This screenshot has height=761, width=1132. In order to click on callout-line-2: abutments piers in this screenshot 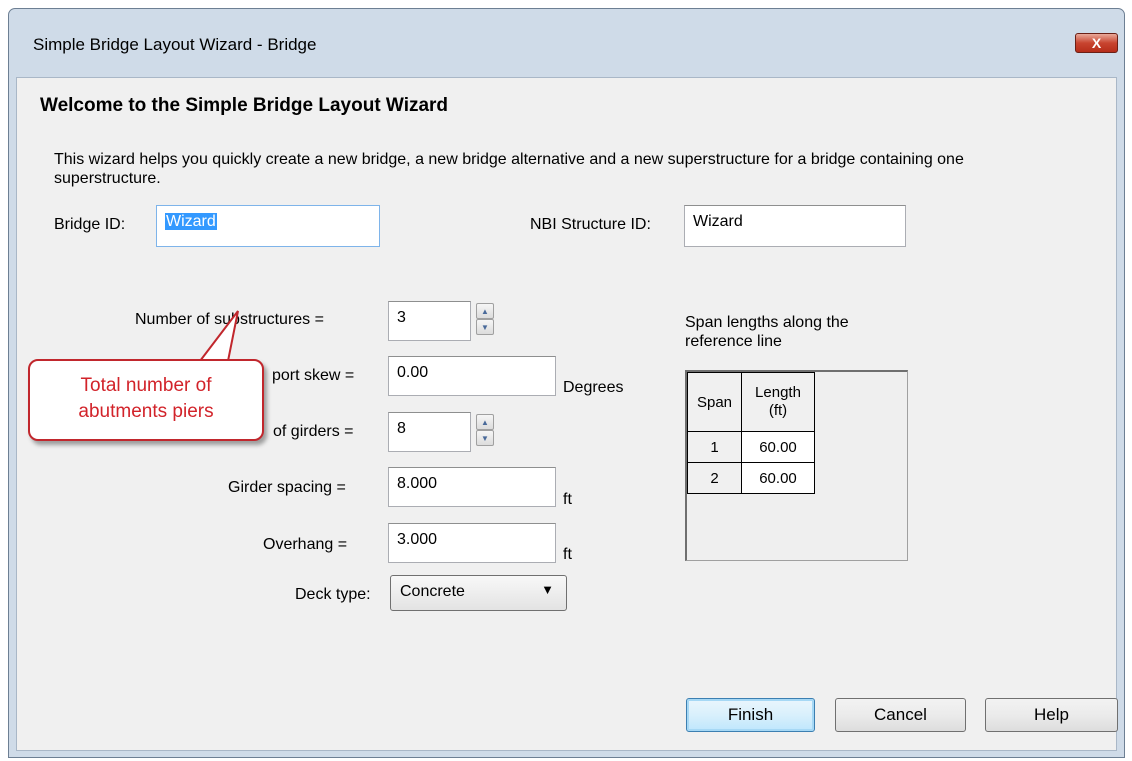, I will do `click(146, 411)`.